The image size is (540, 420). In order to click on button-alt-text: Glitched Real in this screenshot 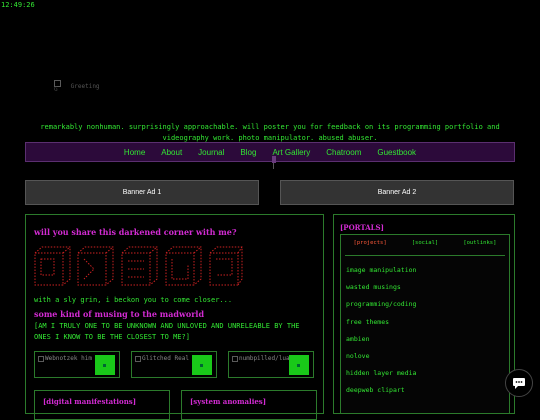, I will do `click(165, 358)`.